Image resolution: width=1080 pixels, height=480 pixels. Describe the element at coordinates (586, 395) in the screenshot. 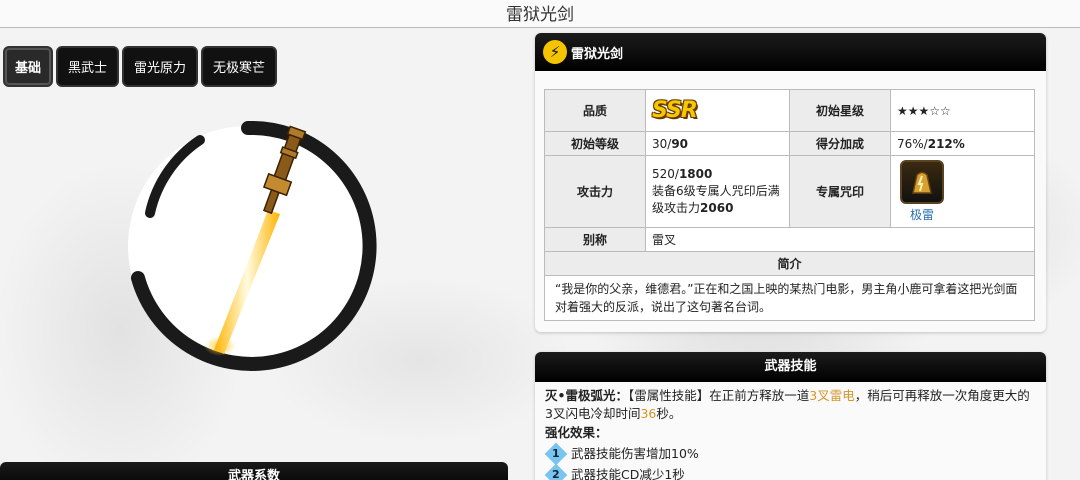

I see `skill-name: 灭•雷极弧光：` at that location.